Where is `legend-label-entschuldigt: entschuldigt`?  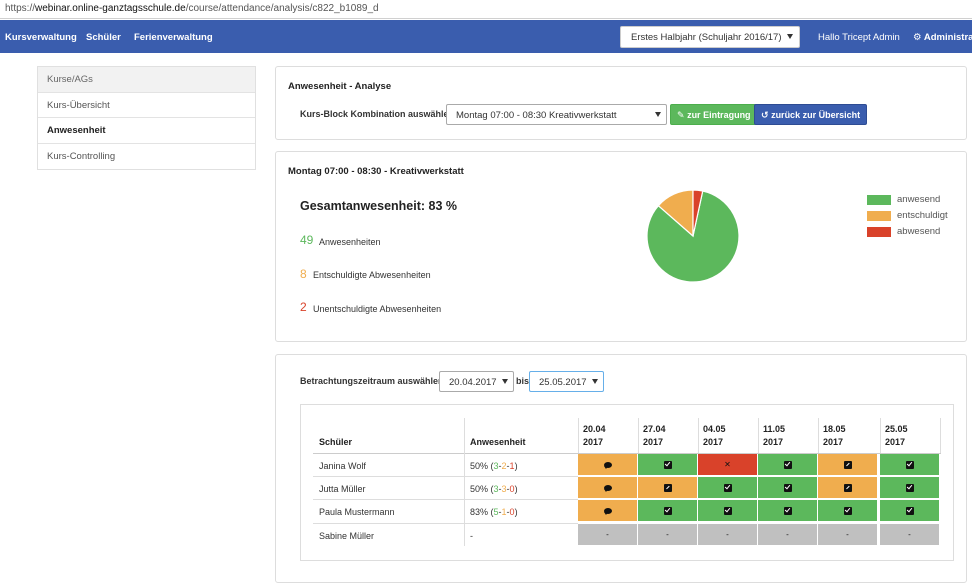 legend-label-entschuldigt: entschuldigt is located at coordinates (922, 215).